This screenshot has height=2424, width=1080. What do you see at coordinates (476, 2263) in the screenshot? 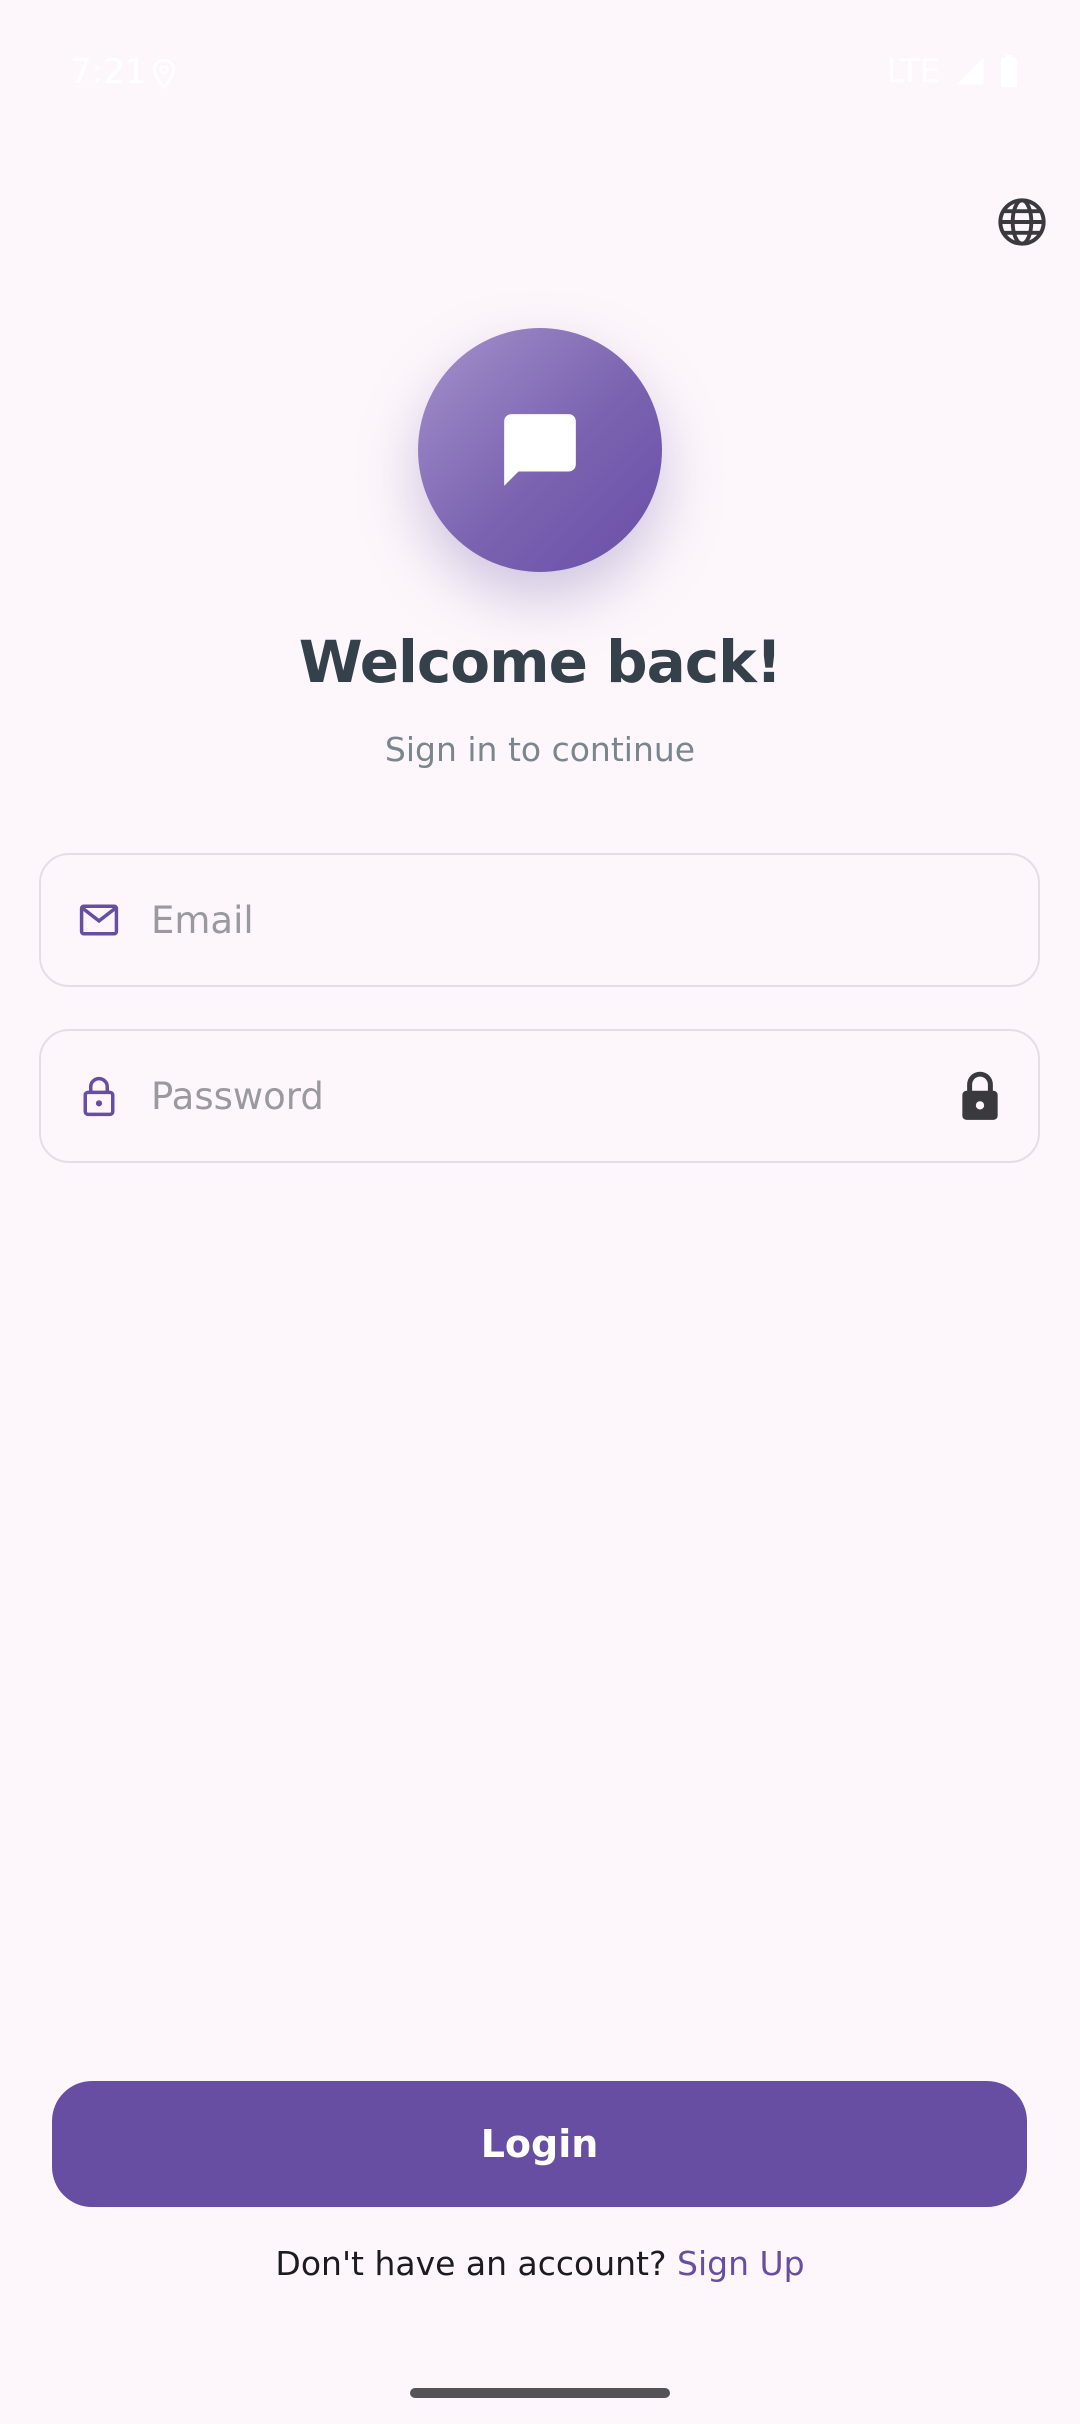
I see `signup-prompt: Don't have an account?` at bounding box center [476, 2263].